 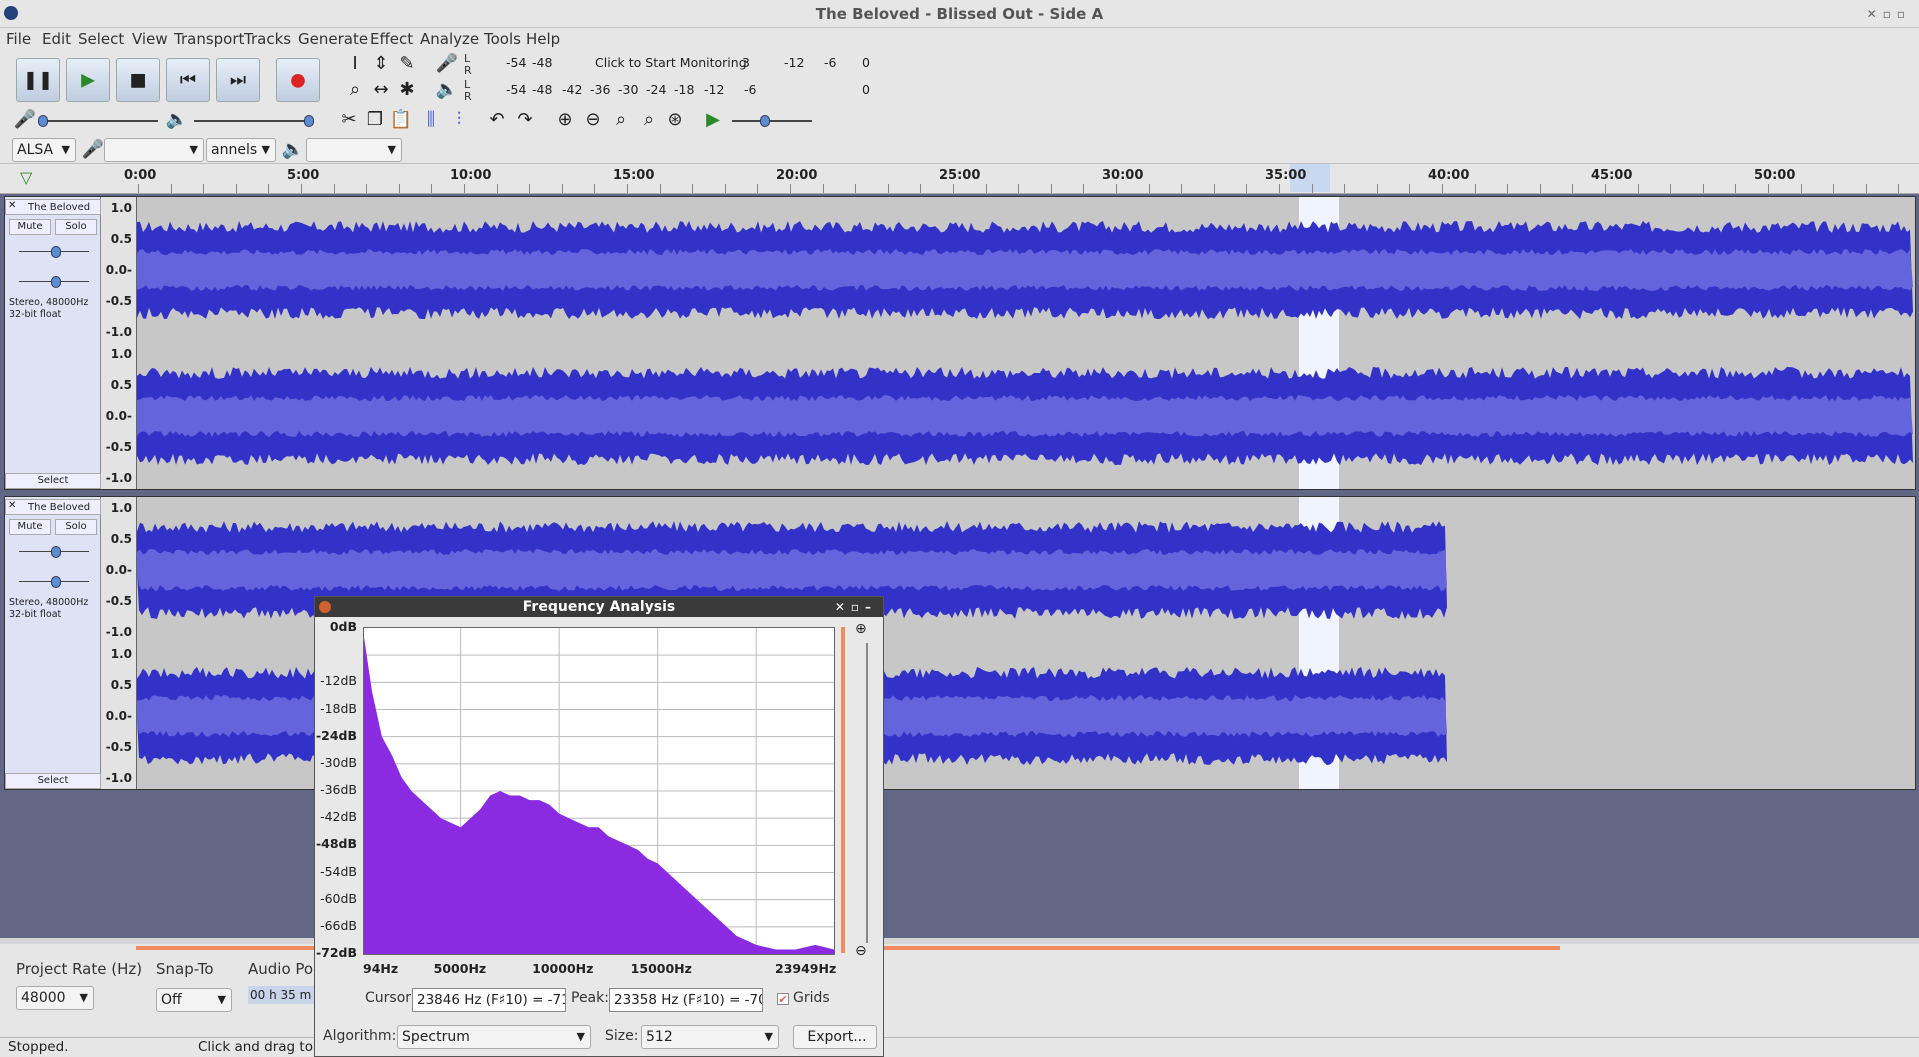 I want to click on snap-to-select: Off ▼, so click(x=194, y=1000).